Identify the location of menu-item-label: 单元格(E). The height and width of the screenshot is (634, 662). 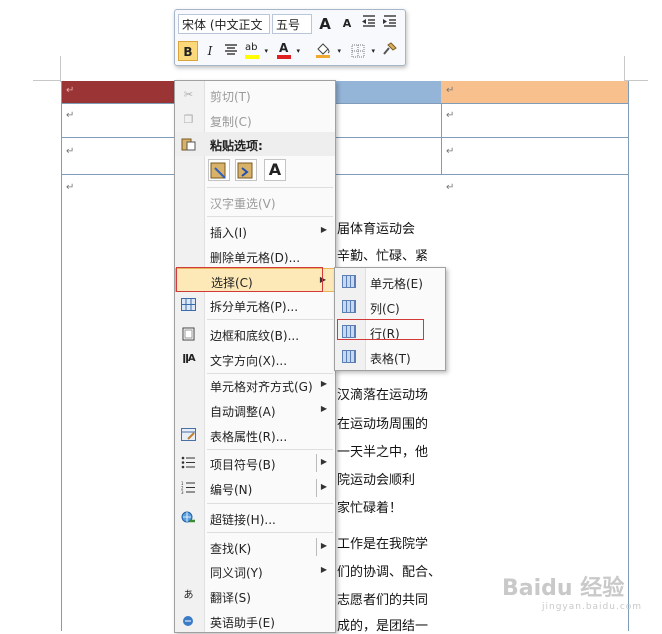
(396, 284).